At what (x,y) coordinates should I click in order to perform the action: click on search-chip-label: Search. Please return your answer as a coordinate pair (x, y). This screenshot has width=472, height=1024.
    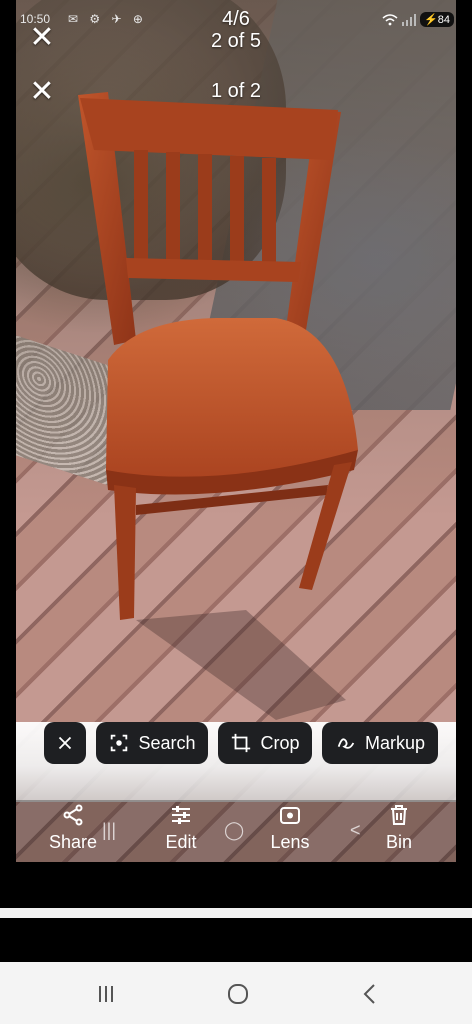
    Looking at the image, I should click on (167, 742).